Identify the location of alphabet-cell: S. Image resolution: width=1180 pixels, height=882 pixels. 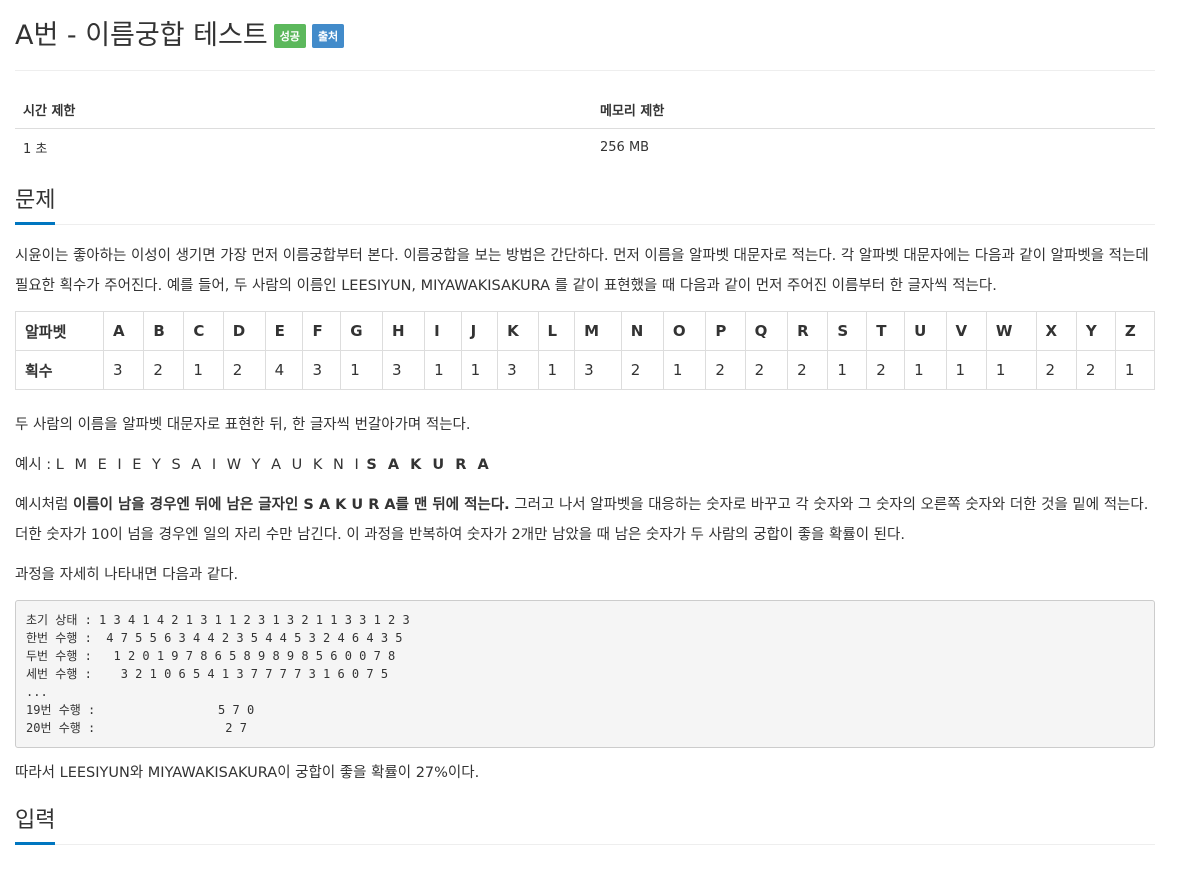
(847, 331).